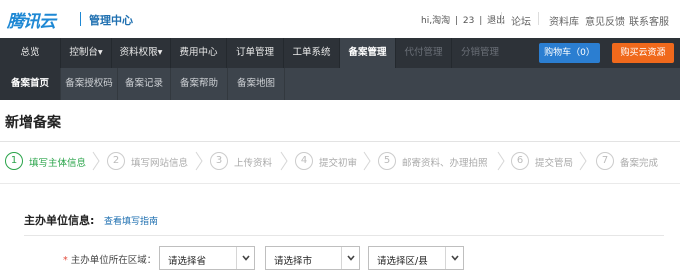  Describe the element at coordinates (435, 21) in the screenshot. I see `user-greeting: hi,淘淘` at that location.